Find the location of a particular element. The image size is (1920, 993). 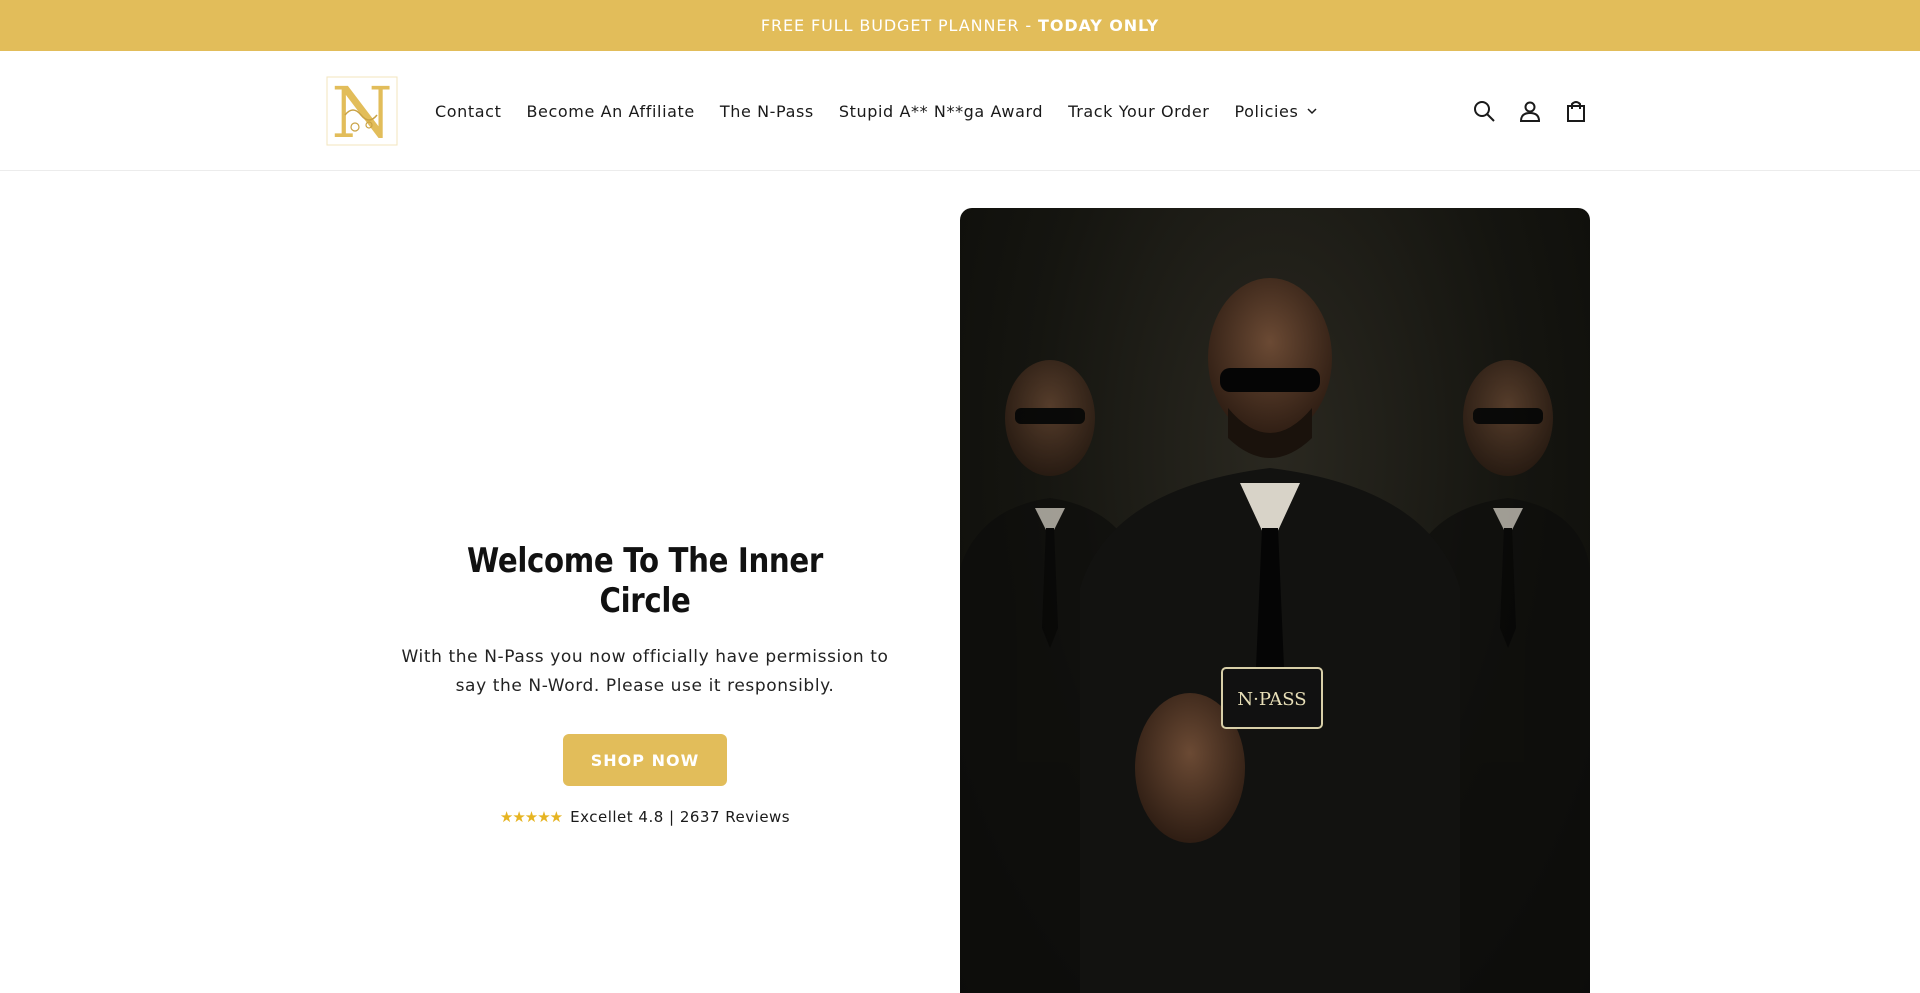

nav-label: Become An Affiliate is located at coordinates (610, 111).